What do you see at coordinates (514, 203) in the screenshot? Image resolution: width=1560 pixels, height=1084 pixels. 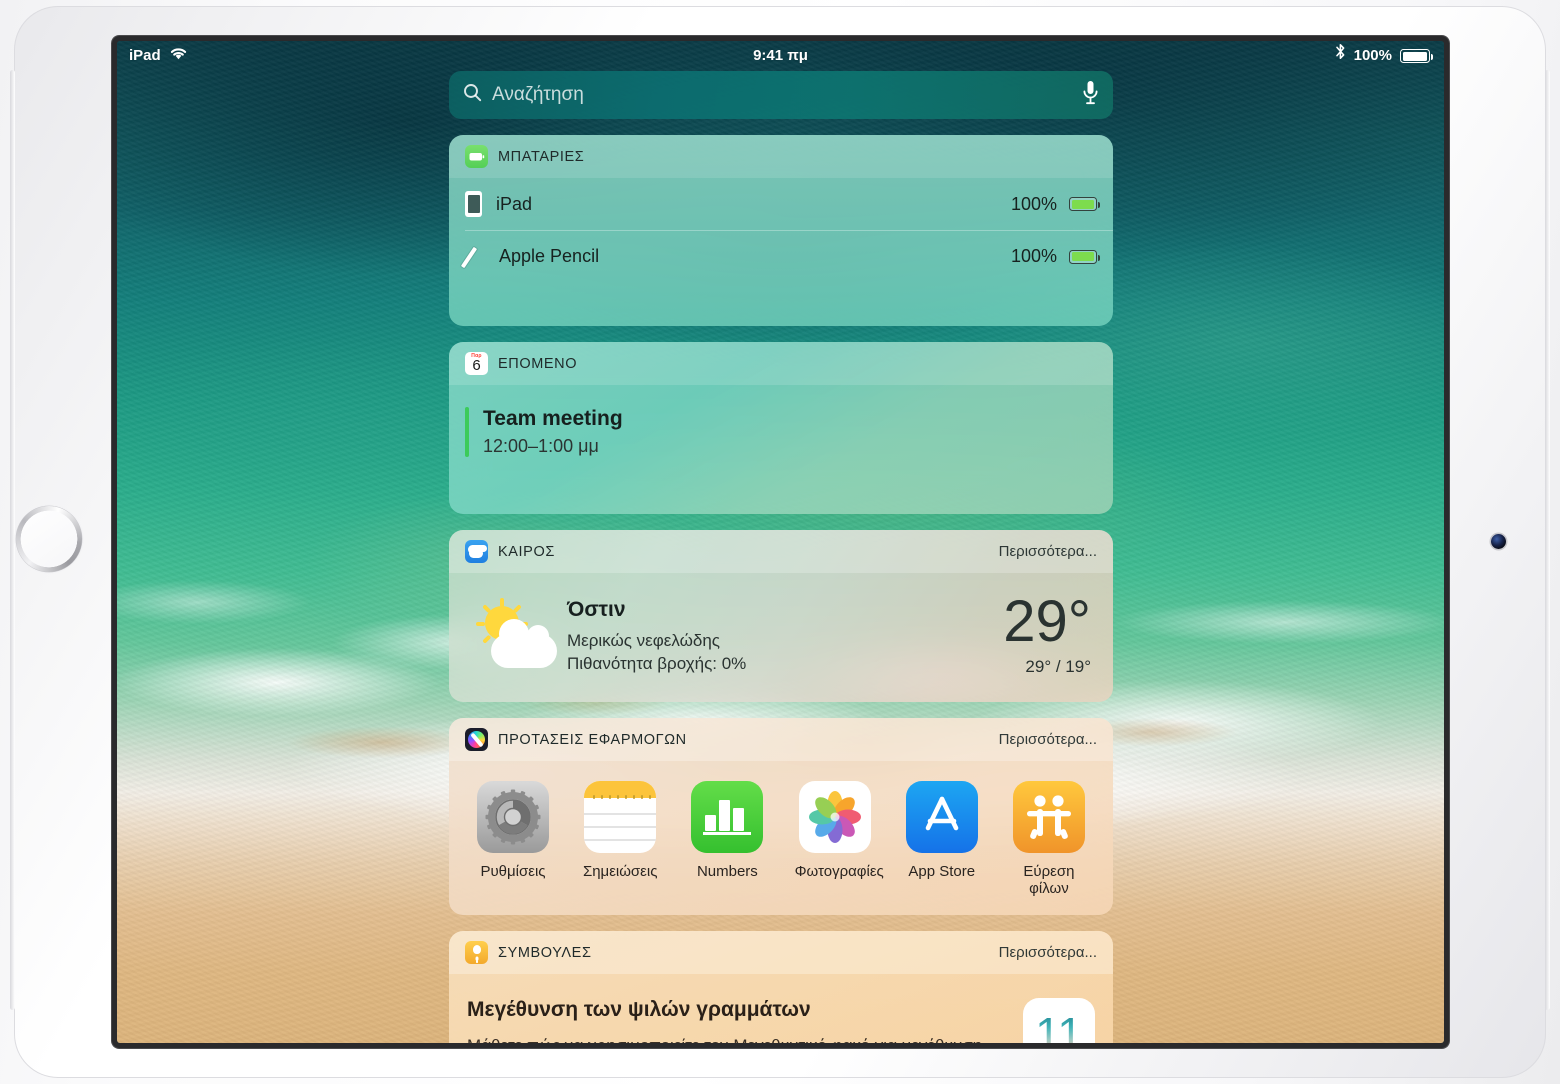 I see `battery-row-name: iPad` at bounding box center [514, 203].